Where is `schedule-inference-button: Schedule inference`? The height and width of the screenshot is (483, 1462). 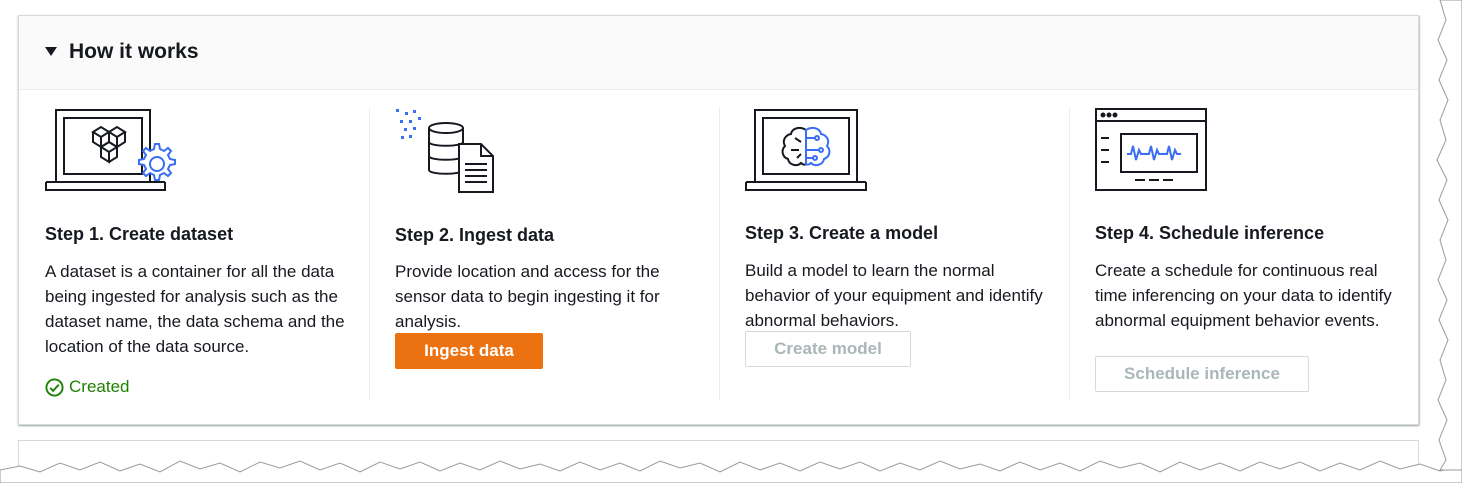
schedule-inference-button: Schedule inference is located at coordinates (1202, 374).